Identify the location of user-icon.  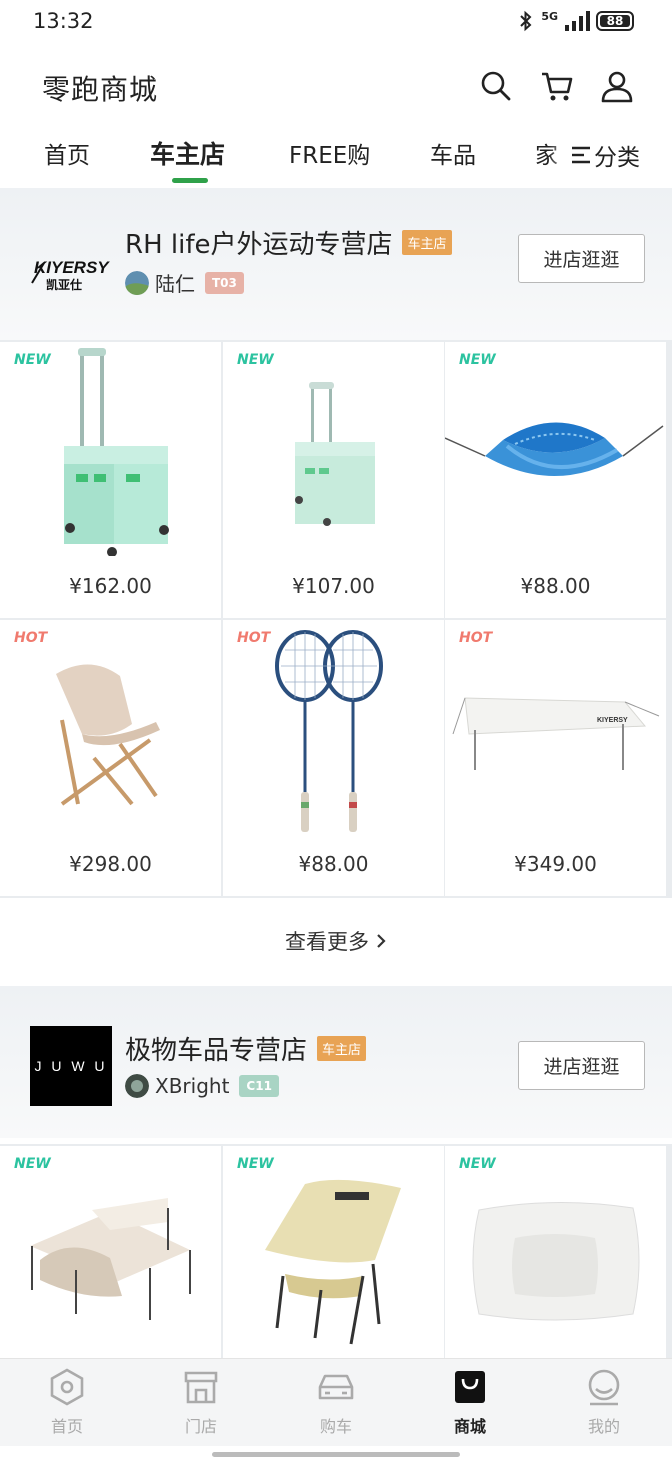
(617, 86).